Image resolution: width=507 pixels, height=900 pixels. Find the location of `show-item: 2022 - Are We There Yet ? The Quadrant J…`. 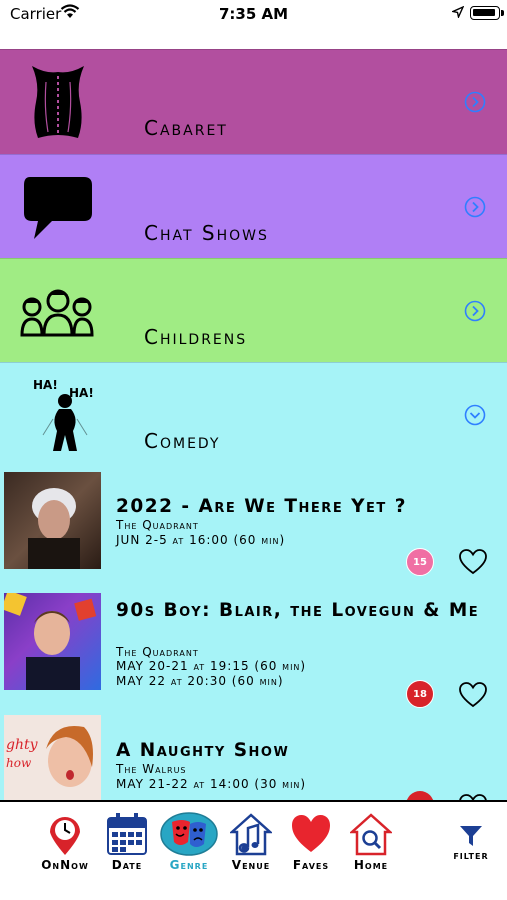

show-item: 2022 - Are We There Yet ? The Quadrant J… is located at coordinates (253, 527).